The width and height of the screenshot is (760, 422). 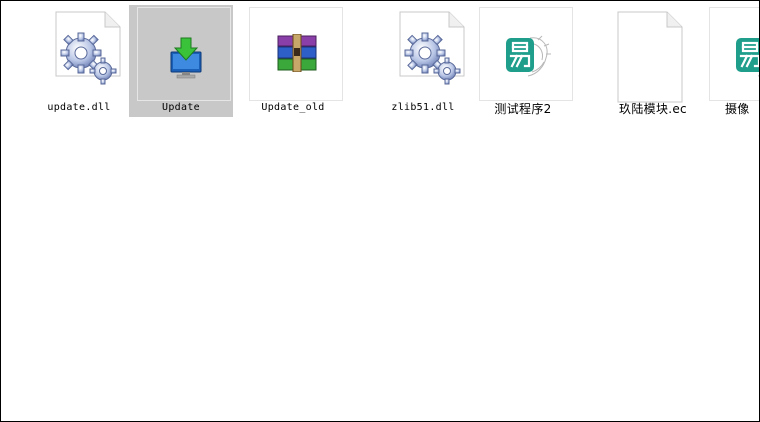 I want to click on file-name-label: update.dll, so click(x=79, y=107).